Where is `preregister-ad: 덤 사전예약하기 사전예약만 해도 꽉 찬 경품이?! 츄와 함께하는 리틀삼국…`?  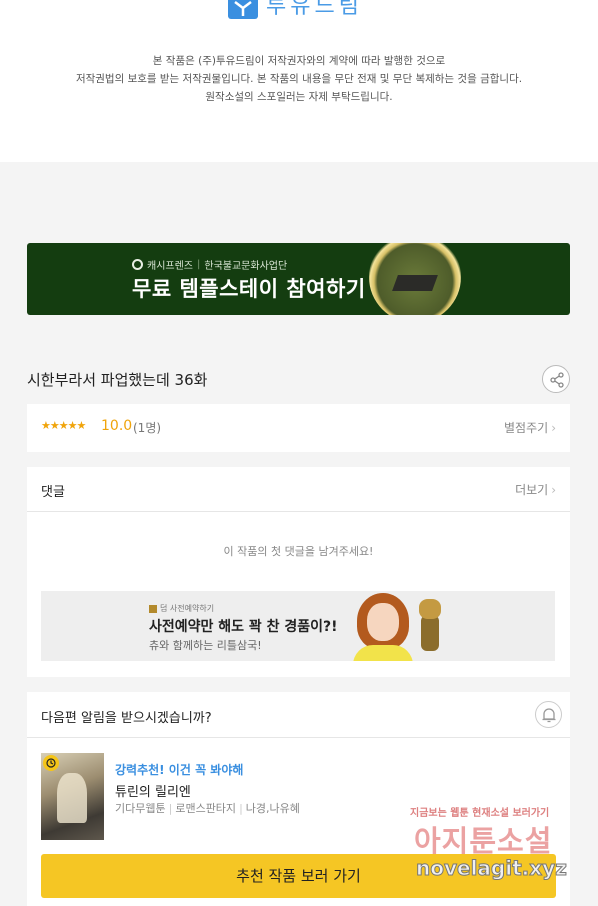
preregister-ad: 덤 사전예약하기 사전예약만 해도 꽉 찬 경품이?! 츄와 함께하는 리틀삼국… is located at coordinates (298, 626).